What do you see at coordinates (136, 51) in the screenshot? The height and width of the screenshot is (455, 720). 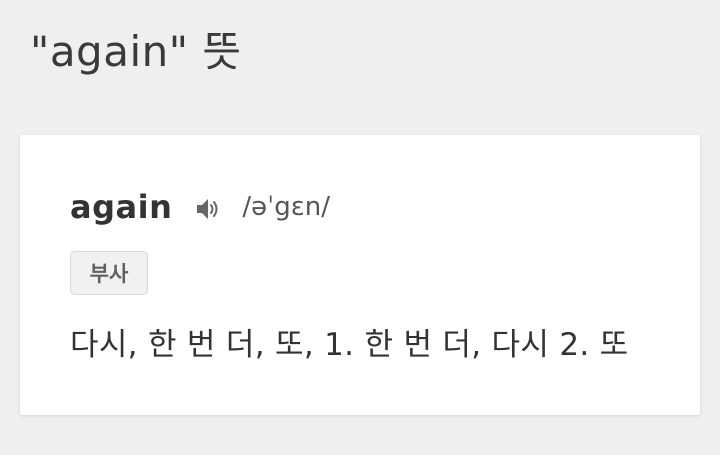 I see `page-title: "again" 뜻` at bounding box center [136, 51].